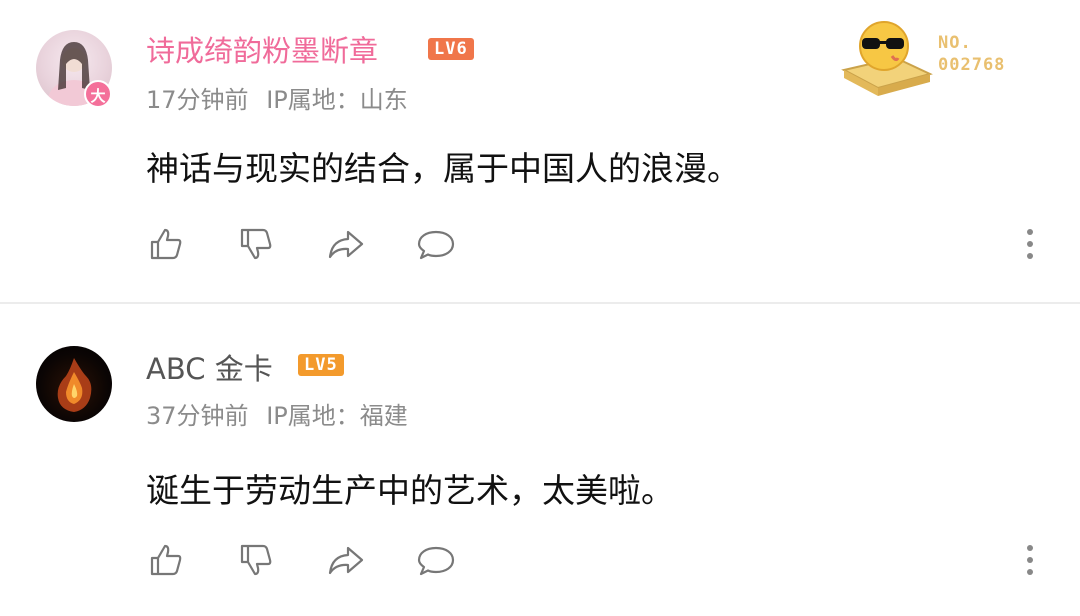 This screenshot has width=1080, height=616. What do you see at coordinates (955, 43) in the screenshot?
I see `fan-badge-line1: NO.` at bounding box center [955, 43].